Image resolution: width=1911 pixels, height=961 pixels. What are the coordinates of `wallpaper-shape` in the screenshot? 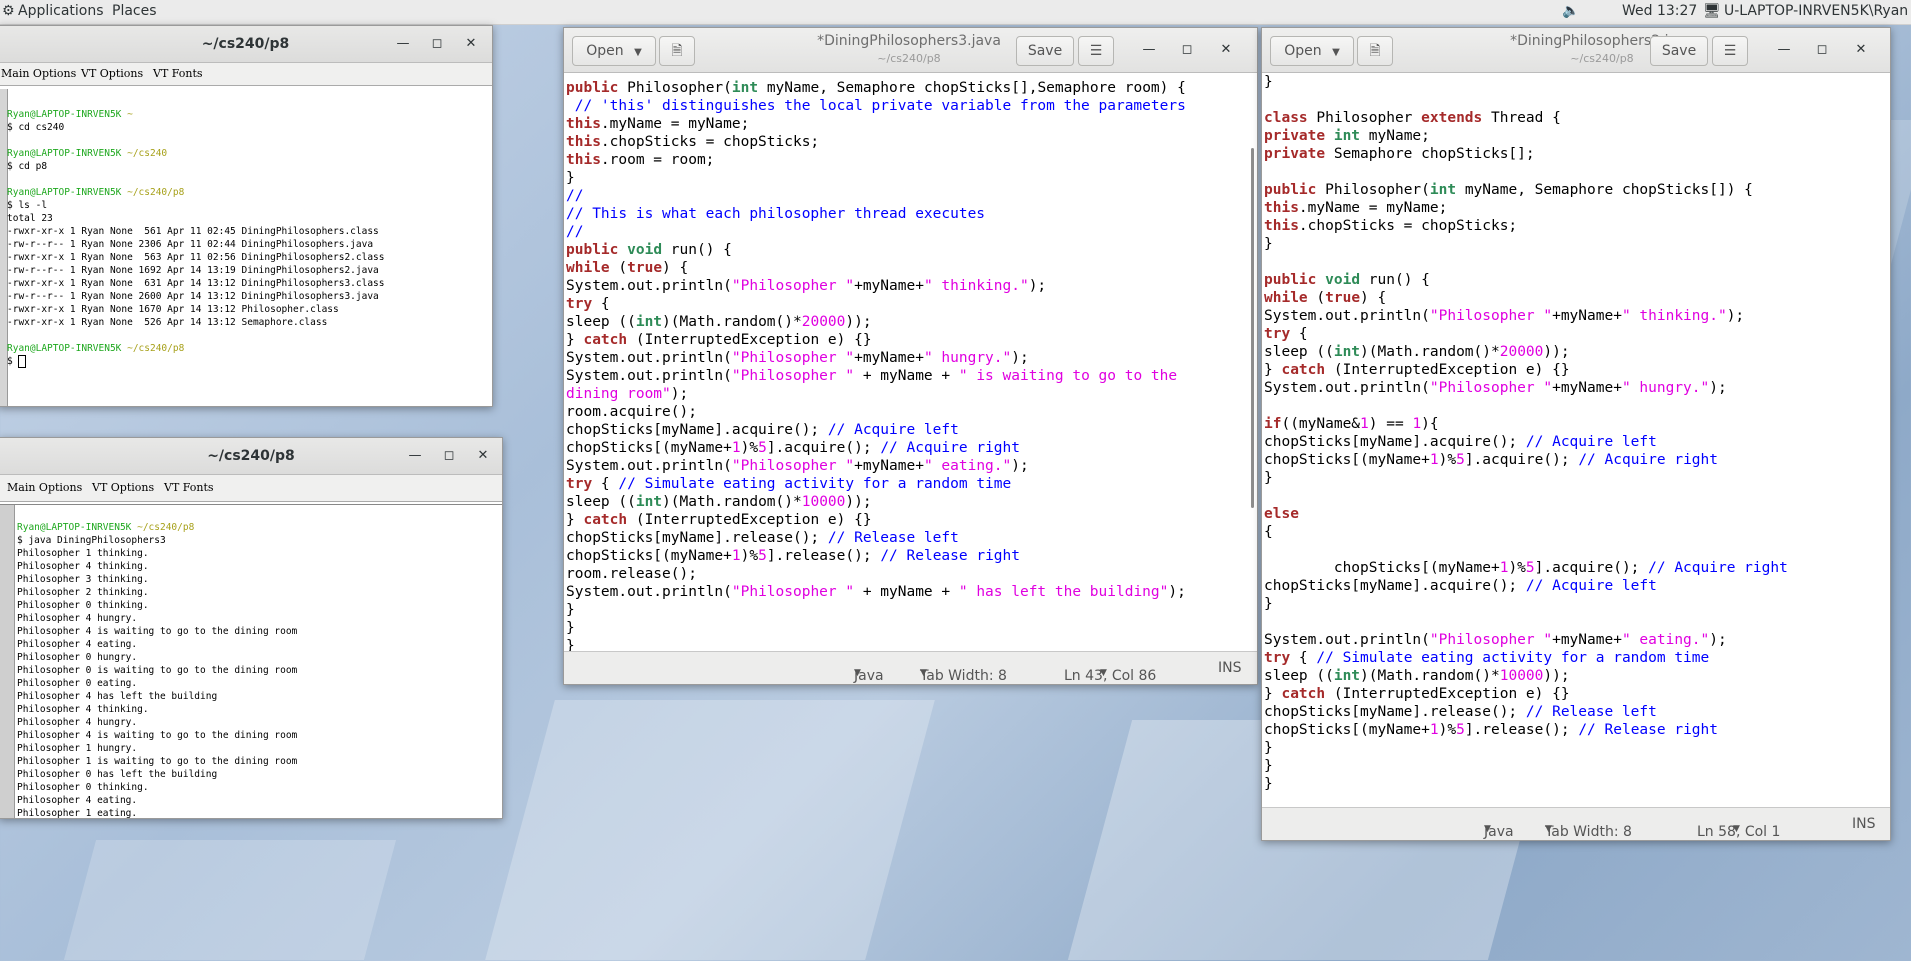 It's located at (710, 830).